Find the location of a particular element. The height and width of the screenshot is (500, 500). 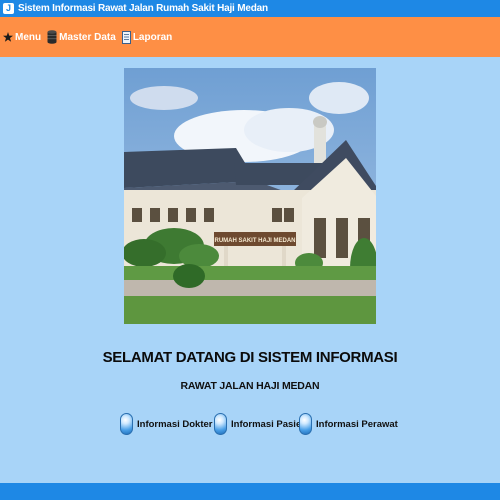

menu-item-label: Master Data is located at coordinates (87, 37).